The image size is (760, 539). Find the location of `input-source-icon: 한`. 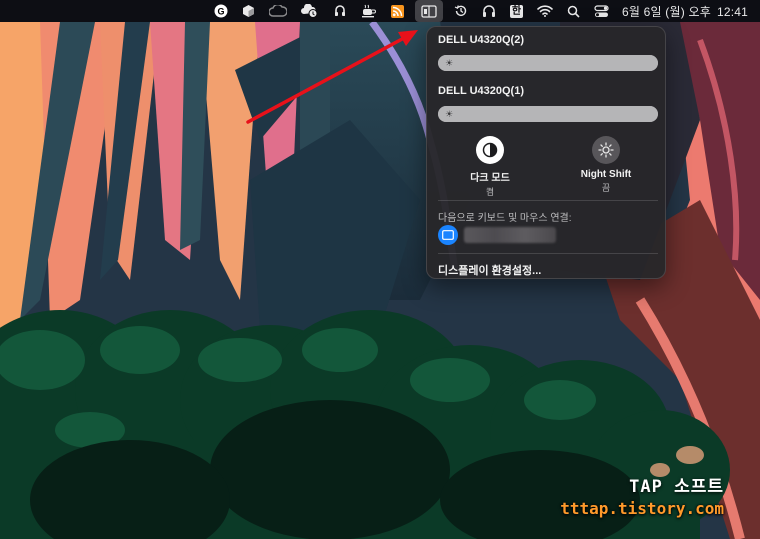

input-source-icon: 한 is located at coordinates (516, 11).